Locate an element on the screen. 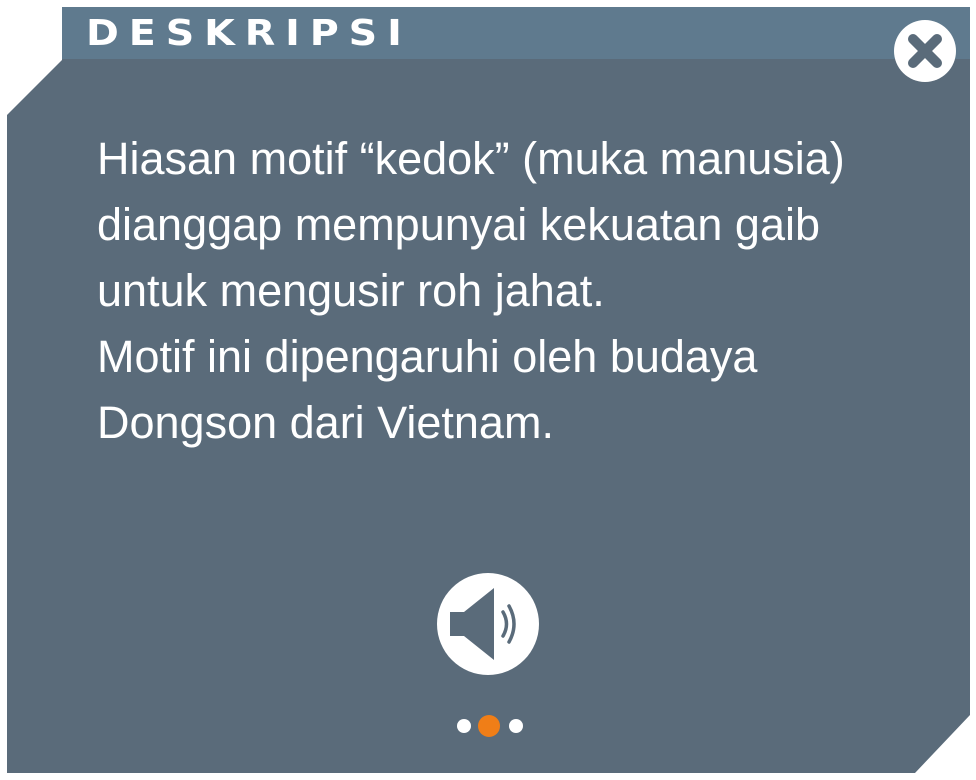  dialog-title: DESKRIPSI is located at coordinates (249, 33).